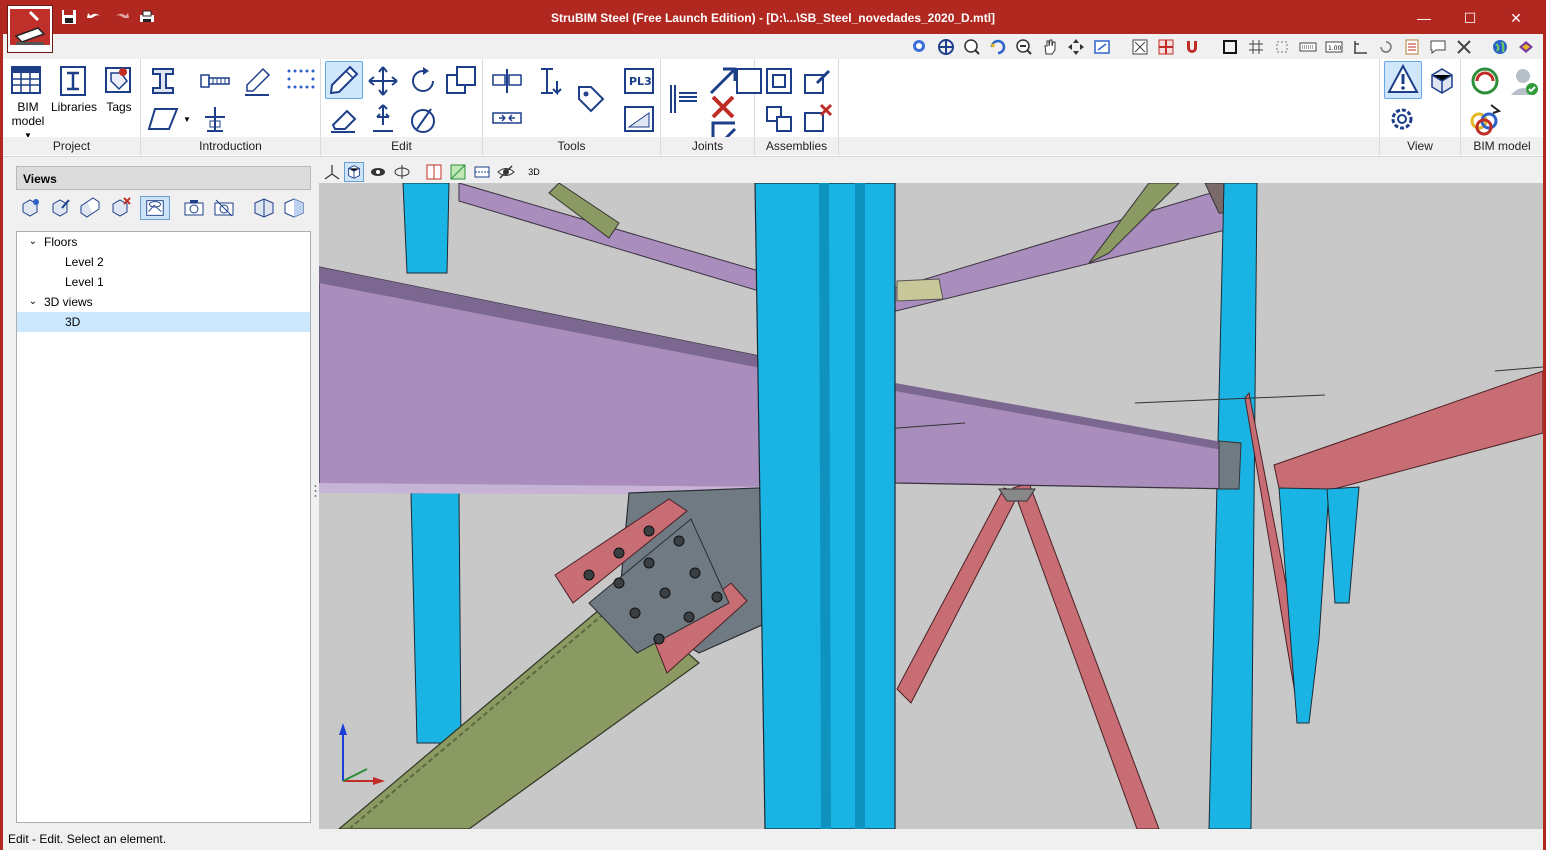  What do you see at coordinates (378, 172) in the screenshot?
I see `render-view-icon` at bounding box center [378, 172].